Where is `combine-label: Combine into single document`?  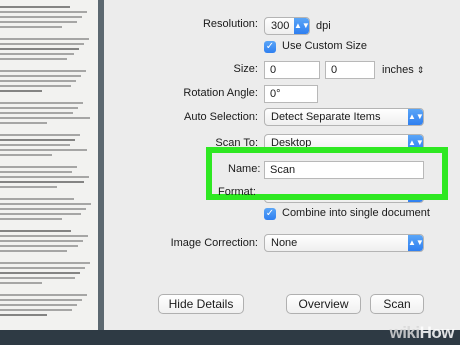
combine-label: Combine into single document is located at coordinates (356, 213).